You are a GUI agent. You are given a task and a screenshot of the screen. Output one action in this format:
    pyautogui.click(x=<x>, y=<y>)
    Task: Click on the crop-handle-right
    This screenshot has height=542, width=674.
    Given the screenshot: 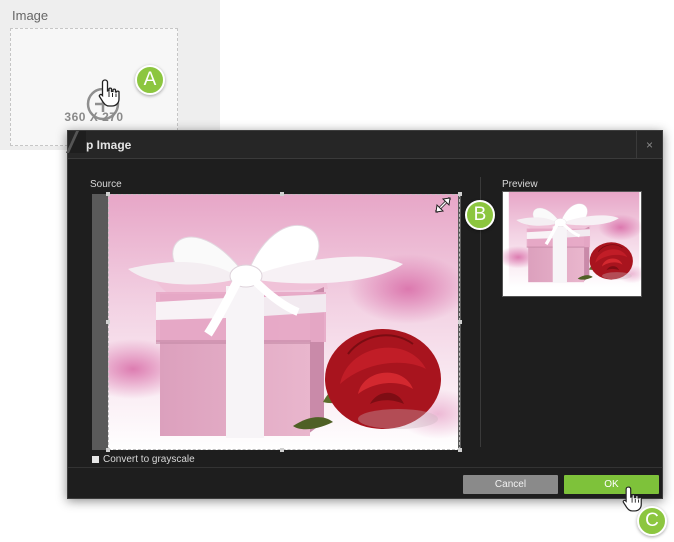 What is the action you would take?
    pyautogui.click(x=460, y=322)
    